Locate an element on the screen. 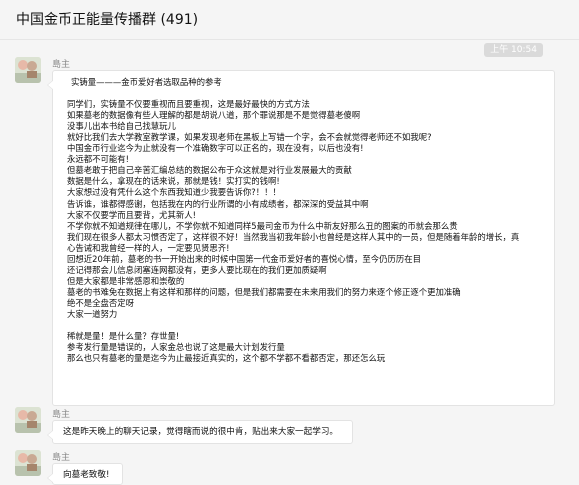 This screenshot has width=579, height=485. message-line: 告诉谁，谁都得感谢，包括我在内的行业所谓的小有成绩者，都深深的受益其中啊 is located at coordinates (218, 203).